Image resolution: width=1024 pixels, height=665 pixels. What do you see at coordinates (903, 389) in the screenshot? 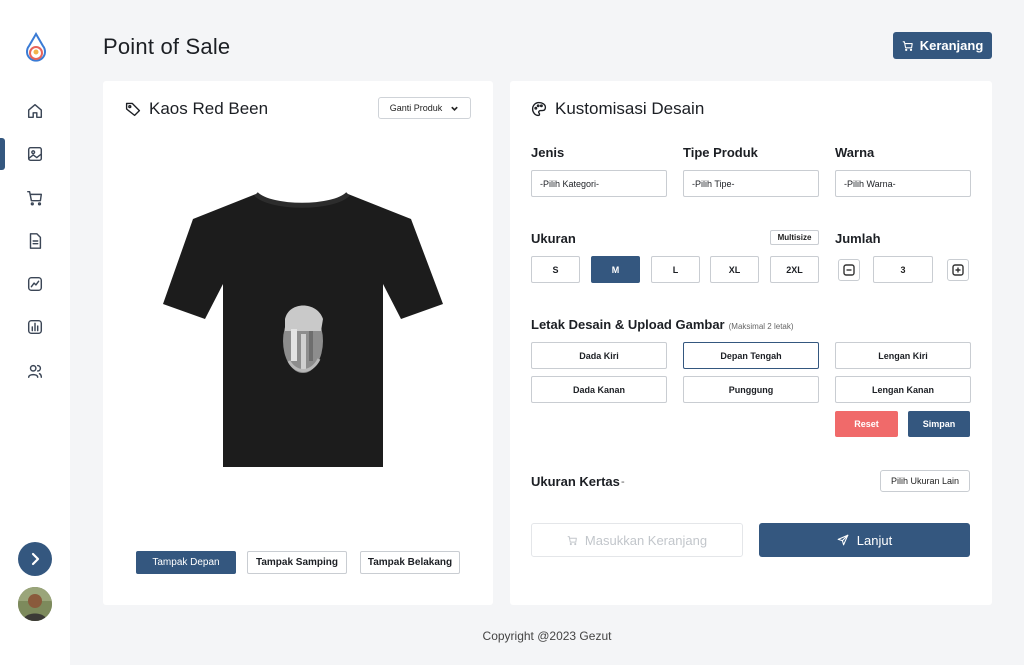
I see `placement-right-sleeve: Lengan Kanan` at bounding box center [903, 389].